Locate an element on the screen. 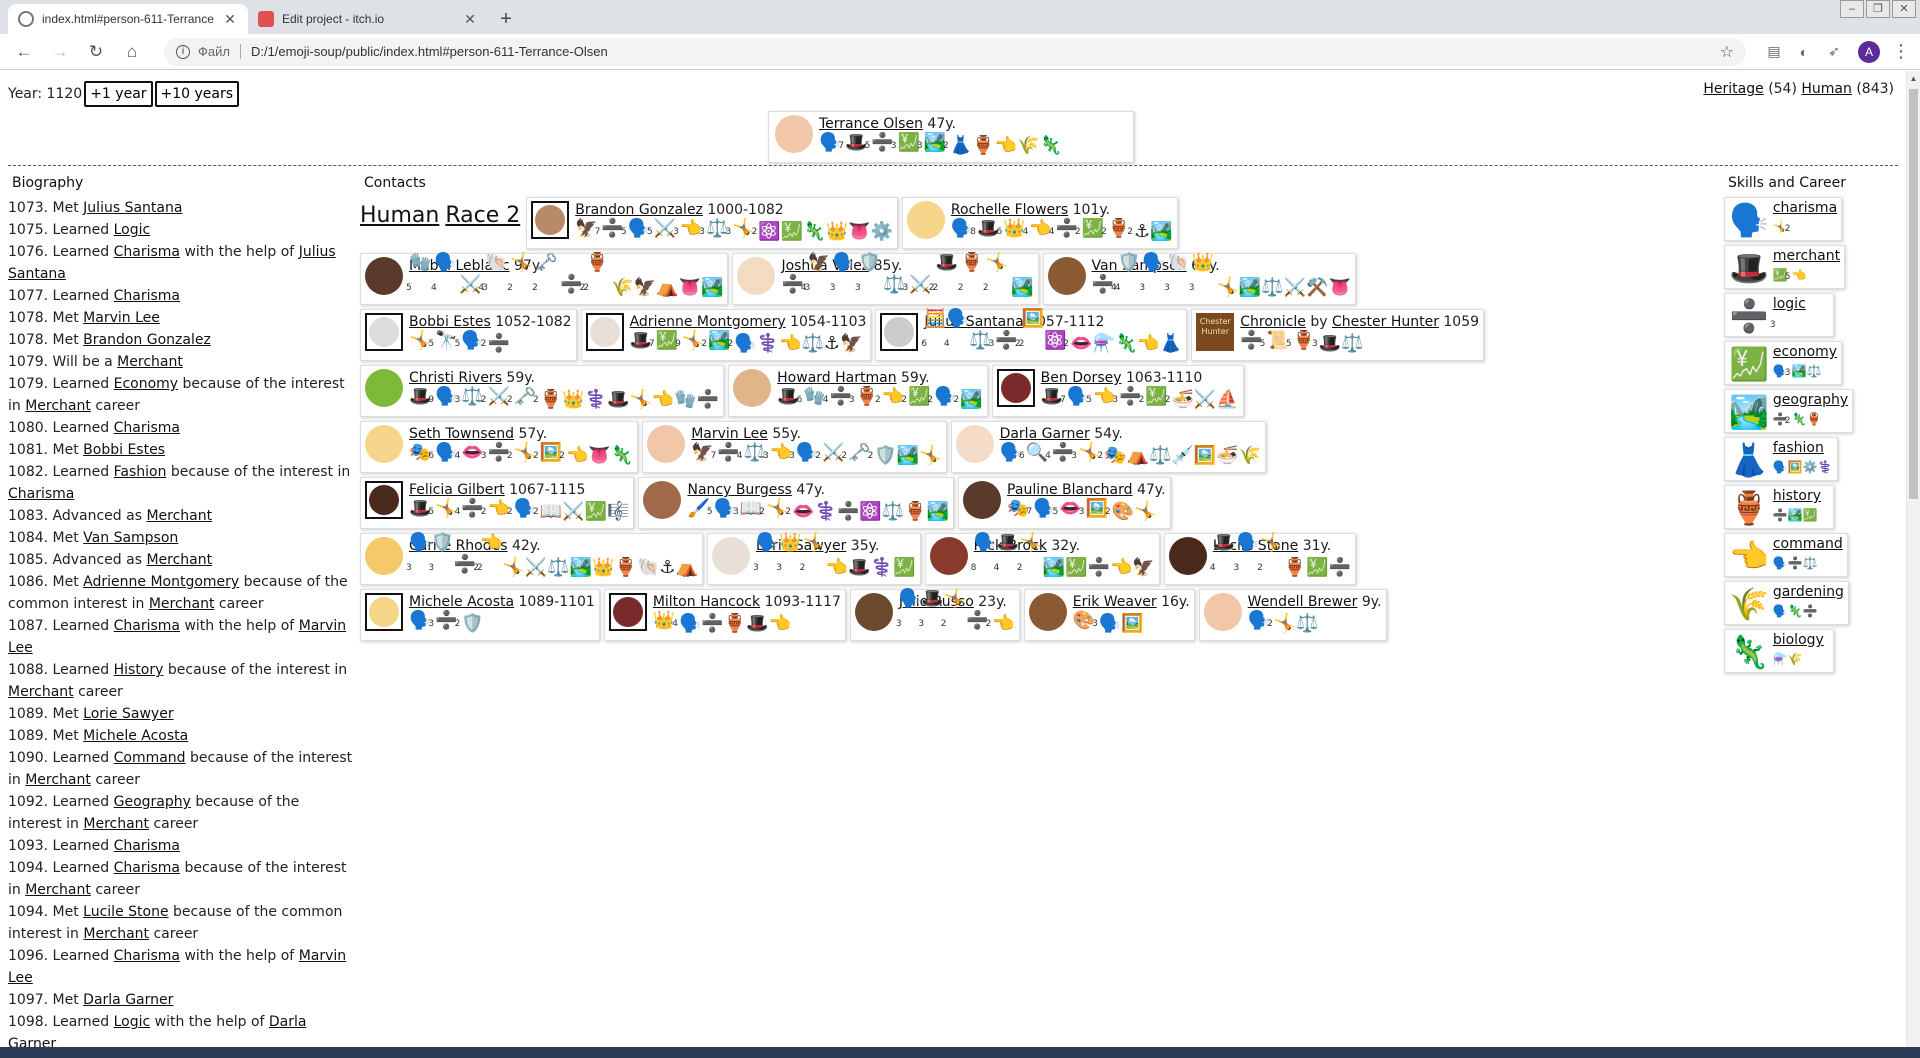 The width and height of the screenshot is (1920, 1058). contact-name-link: Adrienne Montgomery is located at coordinates (708, 322).